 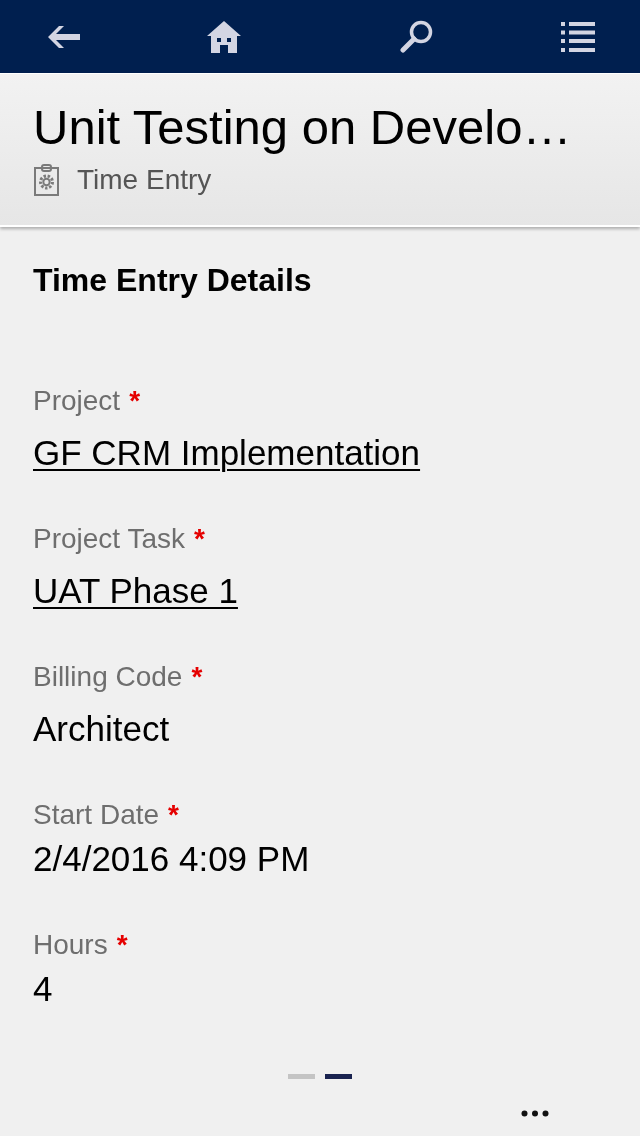 I want to click on field-label: Hours, so click(x=70, y=945).